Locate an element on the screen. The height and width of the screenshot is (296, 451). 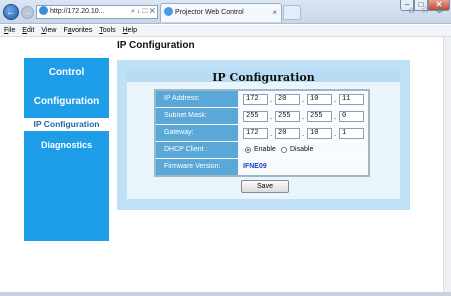
ie-page-icon is located at coordinates (43, 10).